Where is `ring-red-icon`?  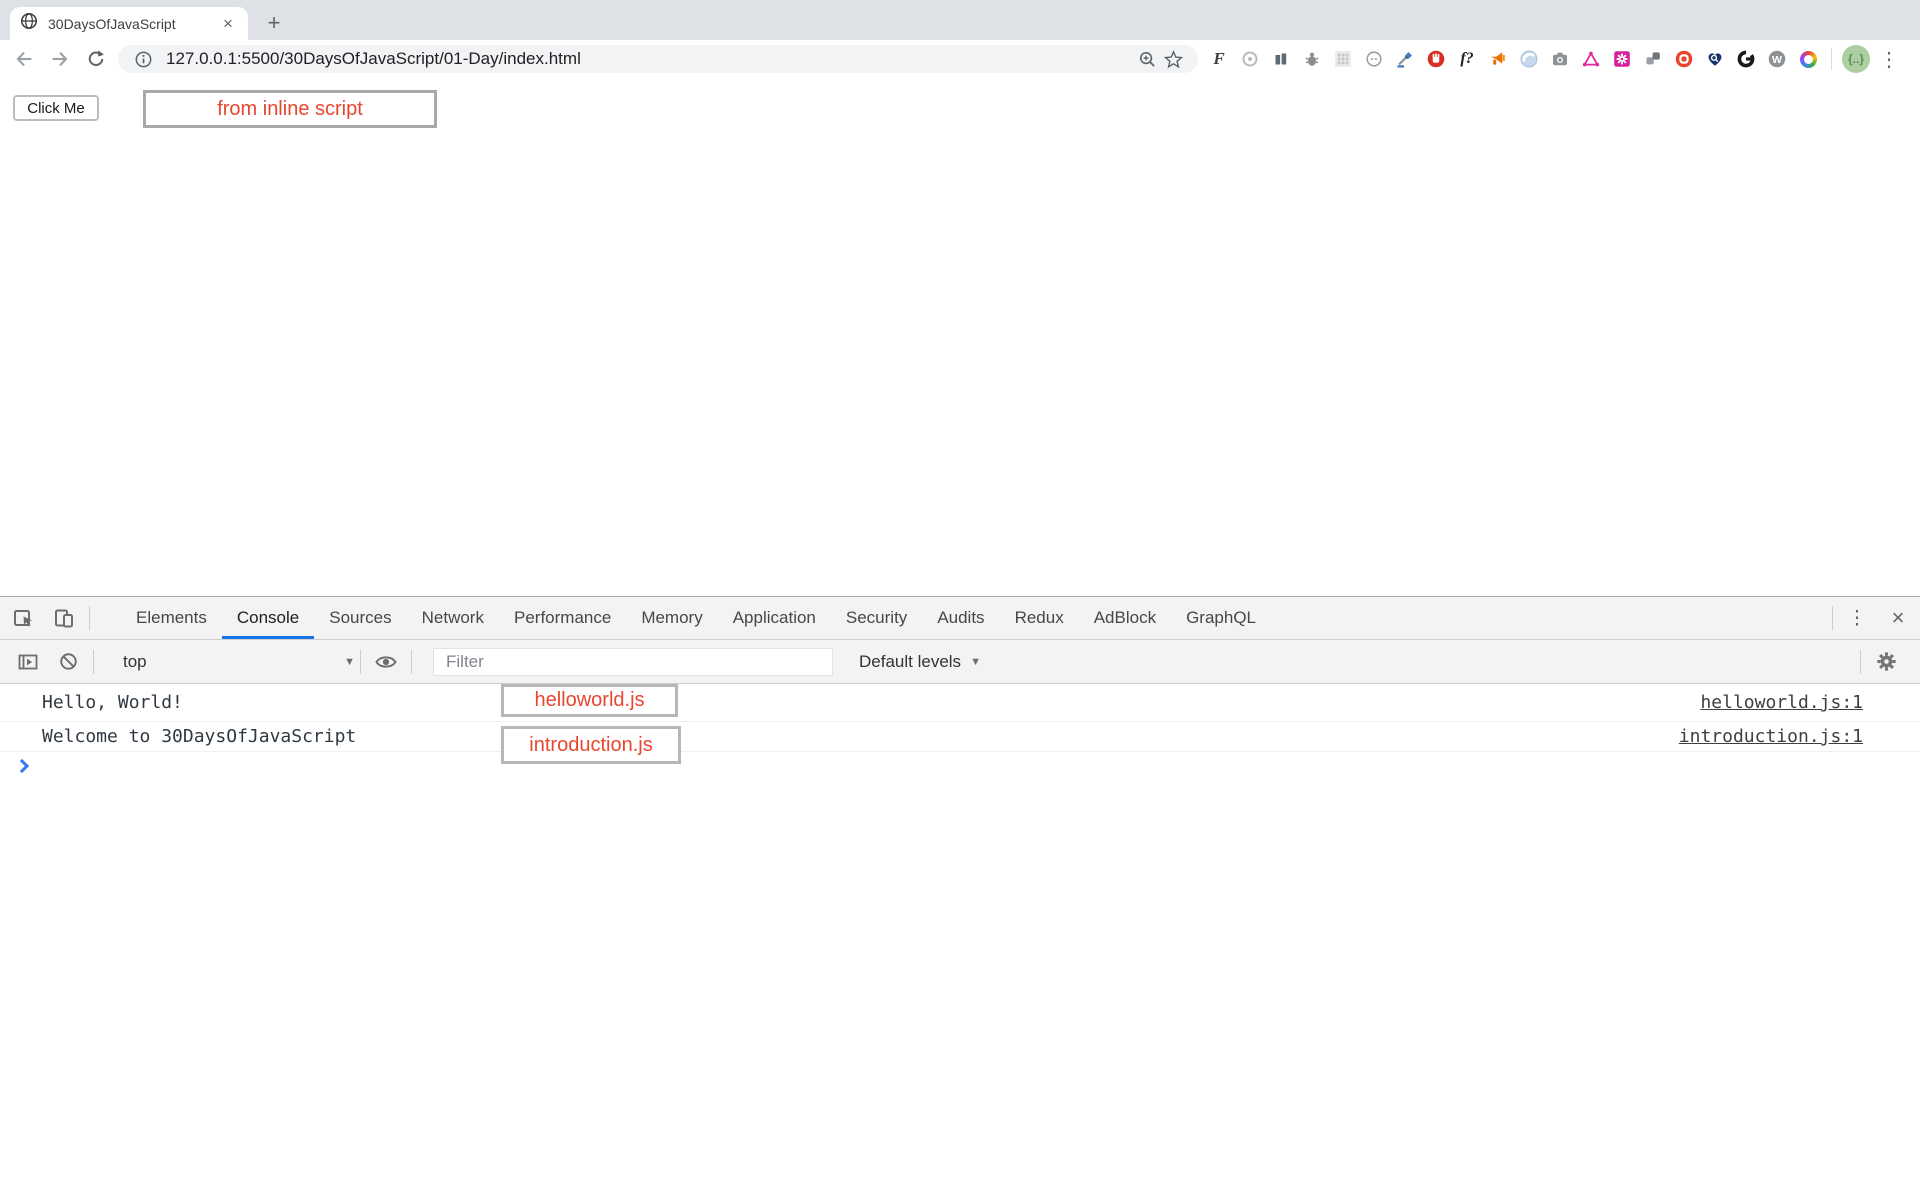
ring-red-icon is located at coordinates (1684, 59).